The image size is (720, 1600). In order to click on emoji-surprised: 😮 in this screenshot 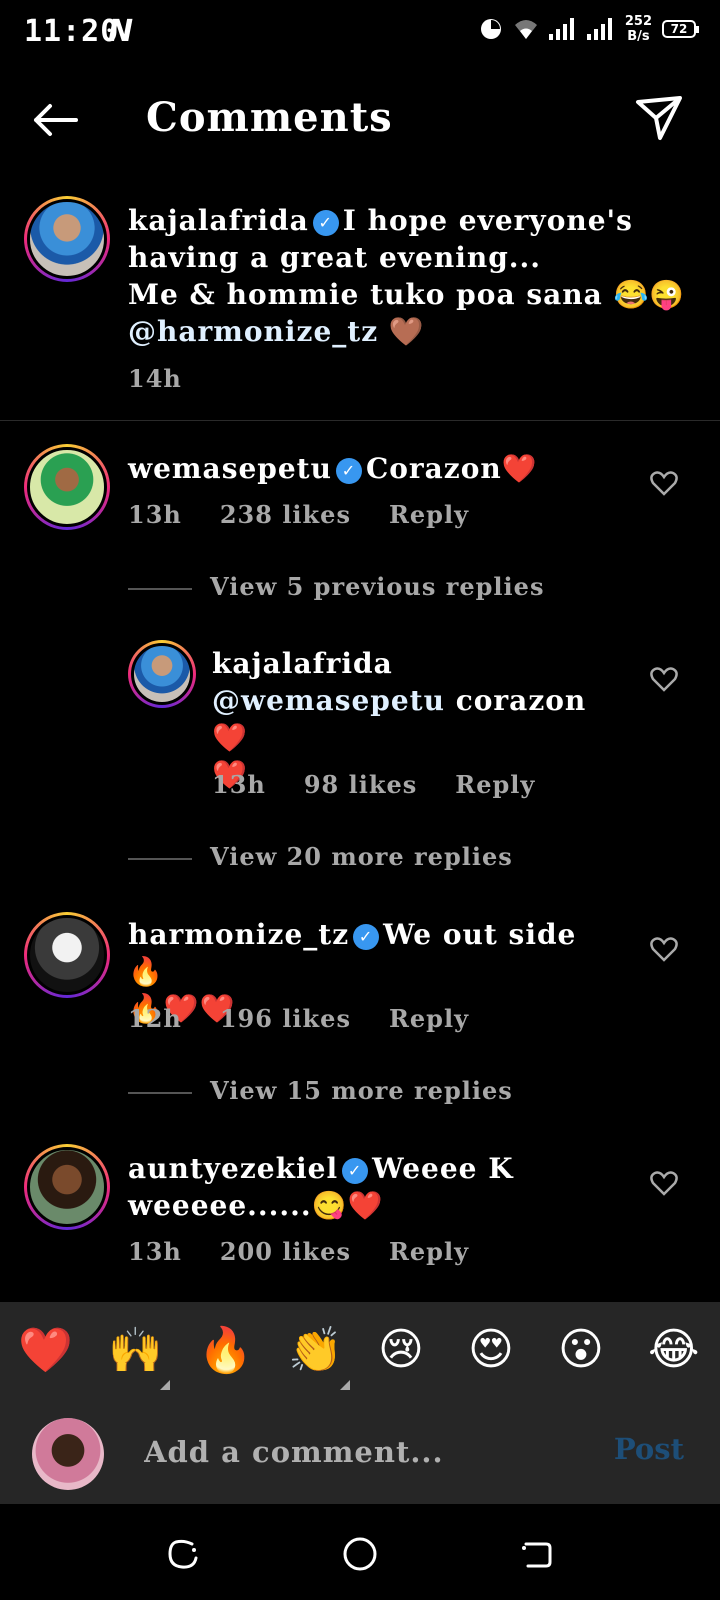, I will do `click(581, 1349)`.